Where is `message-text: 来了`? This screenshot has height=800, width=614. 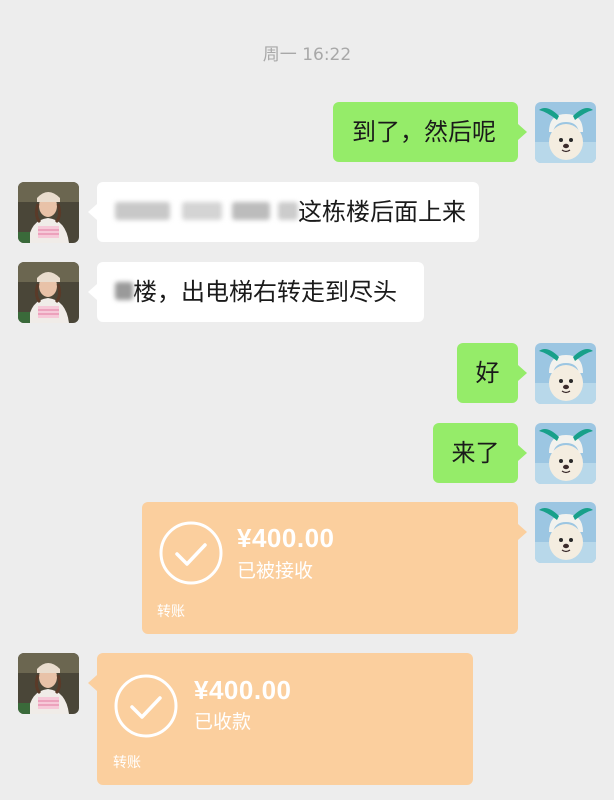 message-text: 来了 is located at coordinates (475, 453).